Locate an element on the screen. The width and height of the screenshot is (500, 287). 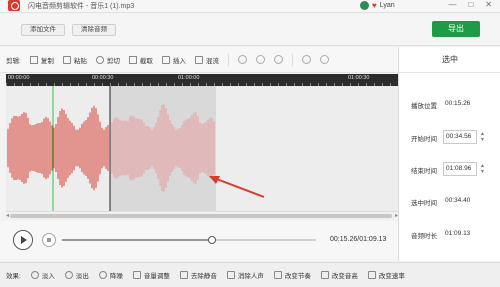
edit-toolbar: 剪辑: 复制 粘贴 剪切 截取 插入 混流 is located at coordinates (199, 60).